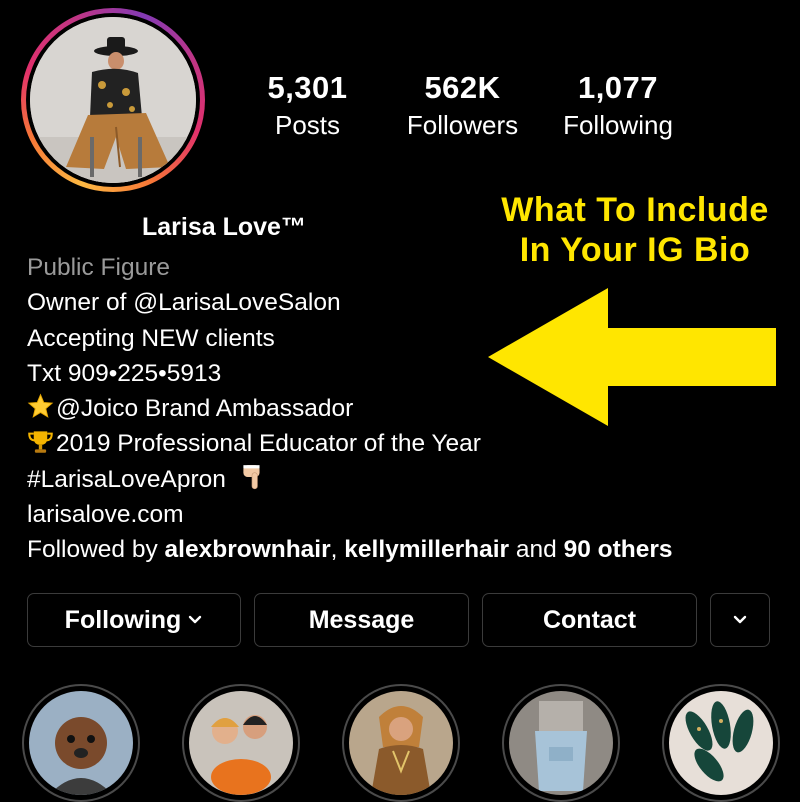 Image resolution: width=800 pixels, height=802 pixels. I want to click on avatar-photo, so click(113, 100).